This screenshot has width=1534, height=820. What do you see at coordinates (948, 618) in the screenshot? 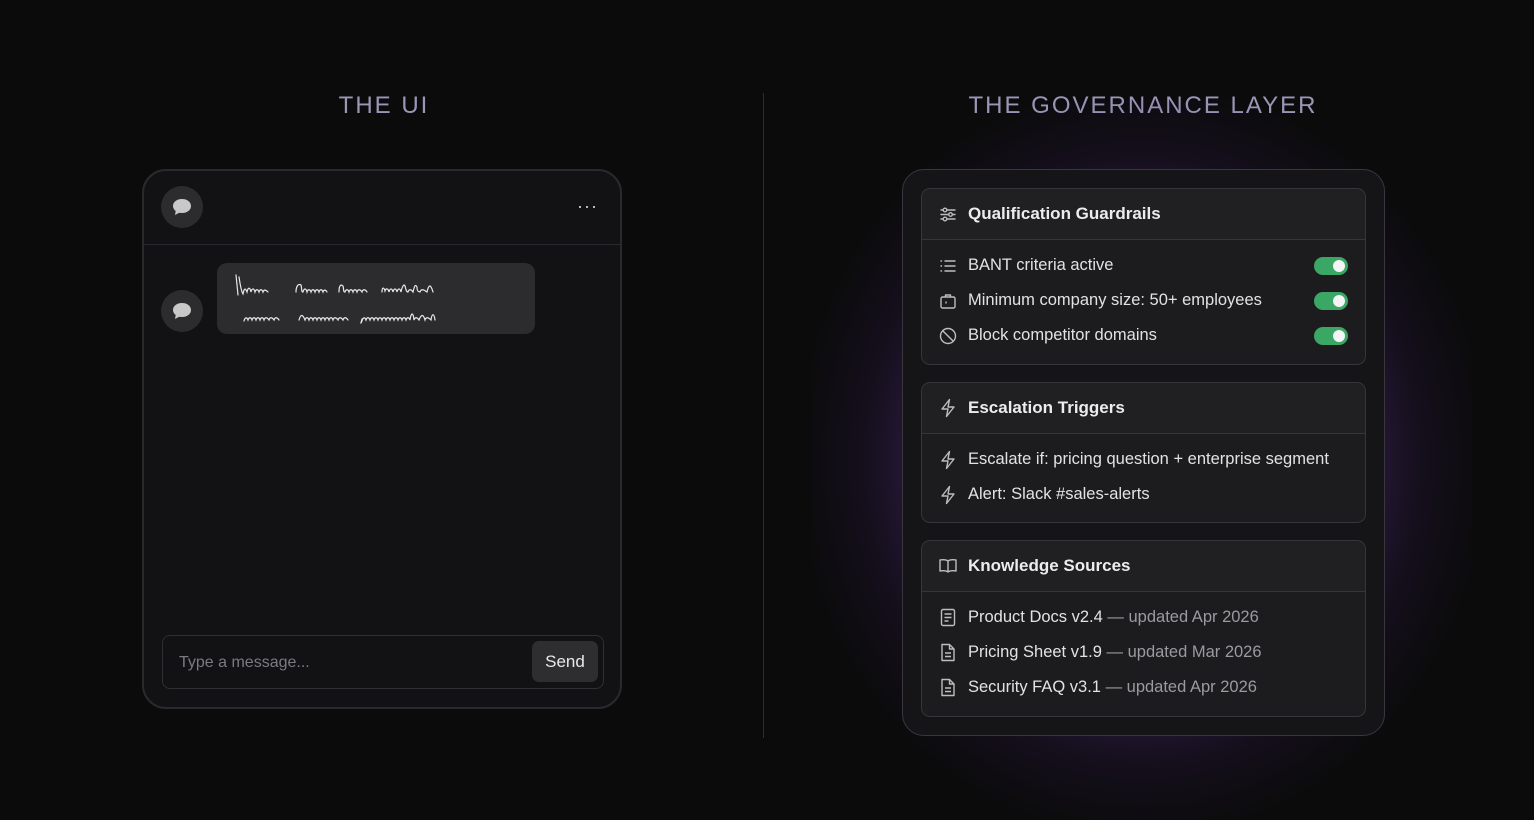
I see `document-icon` at bounding box center [948, 618].